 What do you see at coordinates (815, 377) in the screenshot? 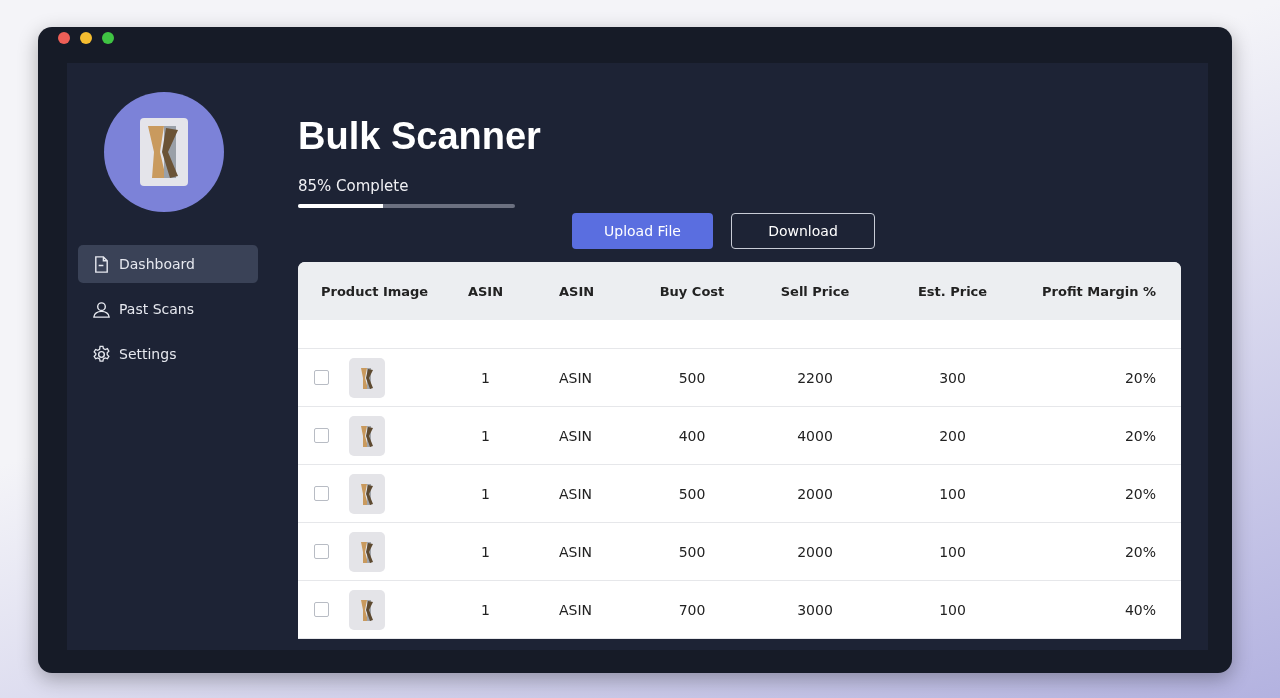
I see `table-cell-text: 2200` at bounding box center [815, 377].